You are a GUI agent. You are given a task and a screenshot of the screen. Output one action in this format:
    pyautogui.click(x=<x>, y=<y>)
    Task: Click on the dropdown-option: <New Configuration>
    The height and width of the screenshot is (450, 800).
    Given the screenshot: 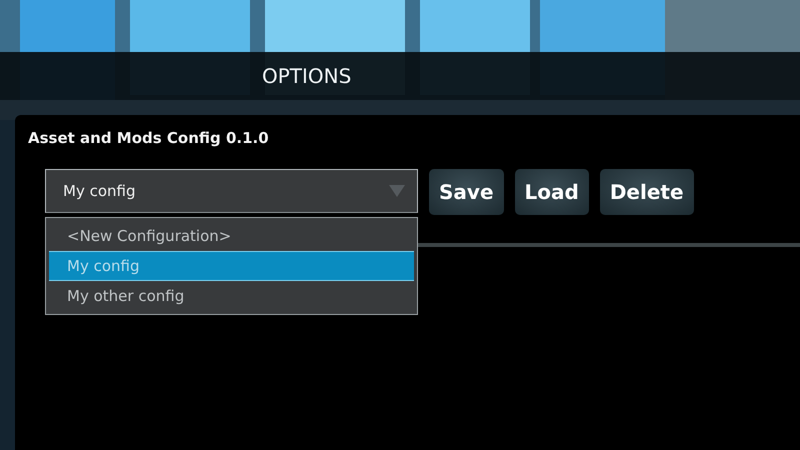 What is the action you would take?
    pyautogui.click(x=231, y=236)
    